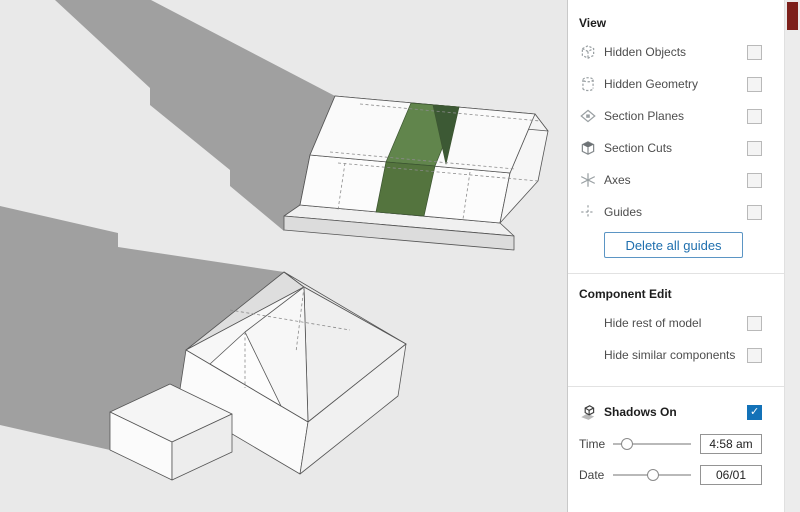 This screenshot has width=800, height=512. I want to click on shadows-row: Shadows On, so click(670, 412).